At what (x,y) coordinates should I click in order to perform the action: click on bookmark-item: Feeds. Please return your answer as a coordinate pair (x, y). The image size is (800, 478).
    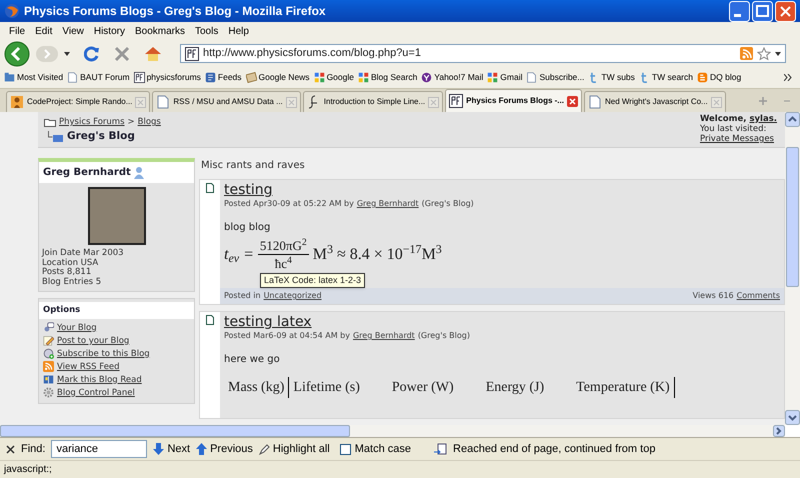
    Looking at the image, I should click on (223, 77).